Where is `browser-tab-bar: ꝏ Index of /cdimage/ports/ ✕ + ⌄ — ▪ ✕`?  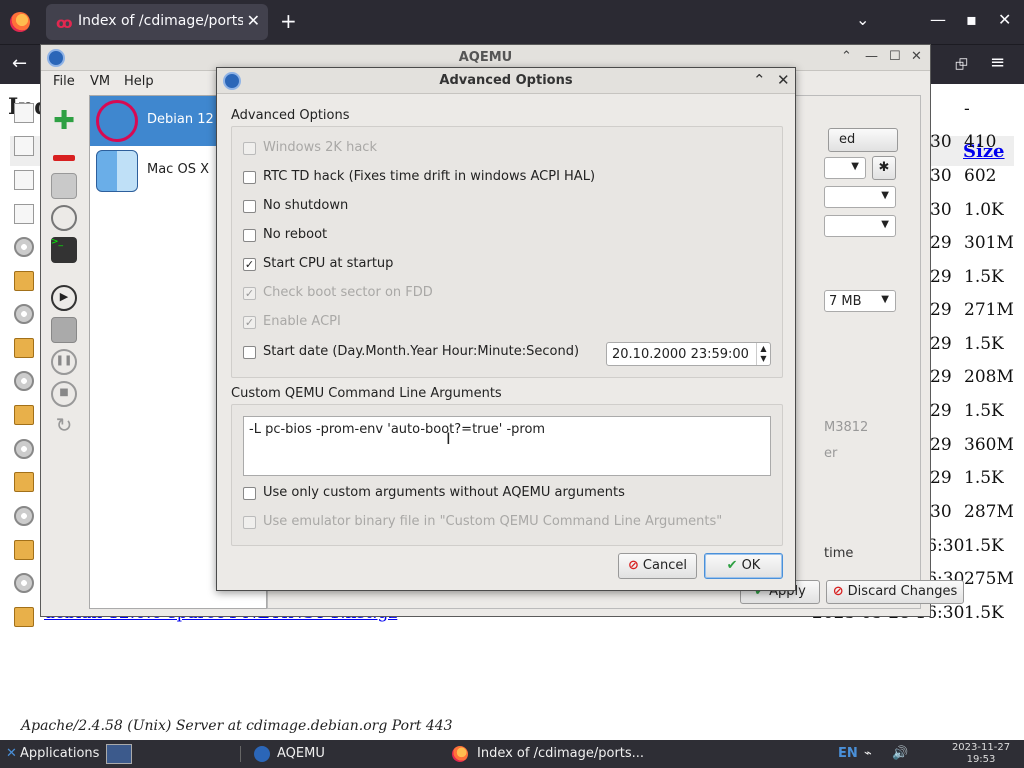 browser-tab-bar: ꝏ Index of /cdimage/ports/ ✕ + ⌄ — ▪ ✕ is located at coordinates (512, 22).